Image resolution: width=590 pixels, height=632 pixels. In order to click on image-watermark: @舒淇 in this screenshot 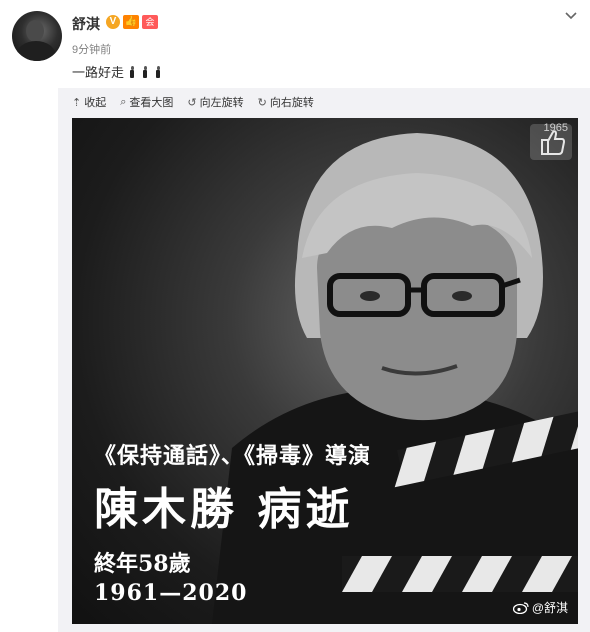, I will do `click(540, 607)`.